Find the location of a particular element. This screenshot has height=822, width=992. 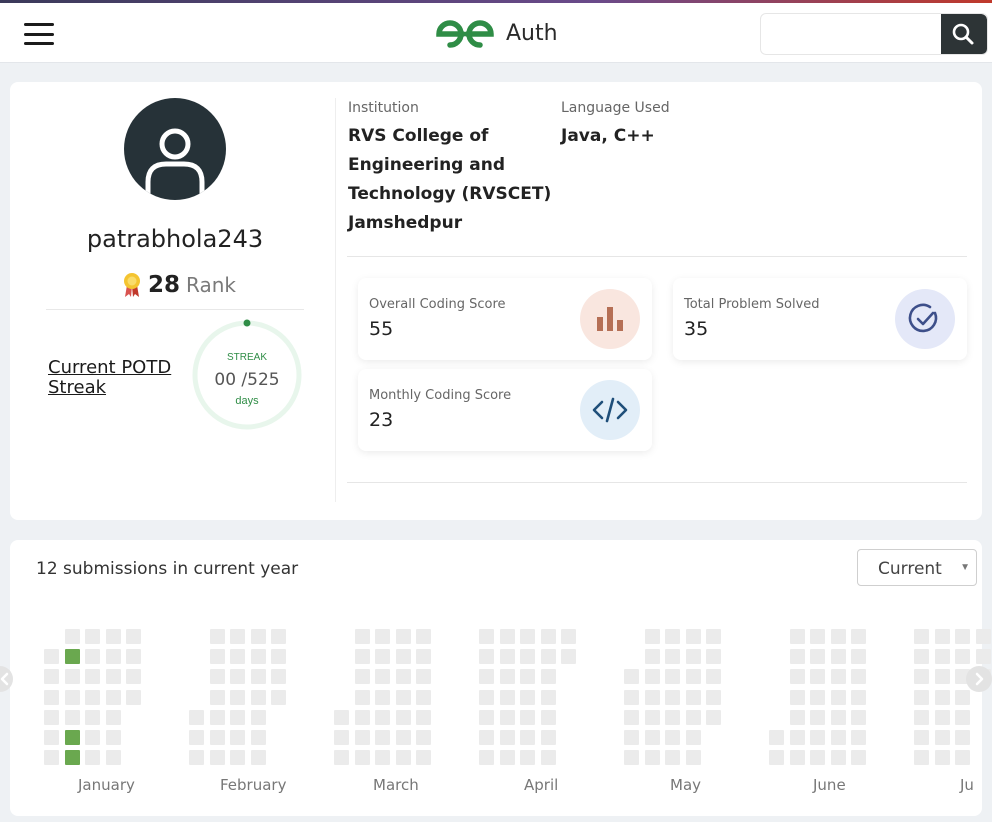

search-input is located at coordinates (852, 34).